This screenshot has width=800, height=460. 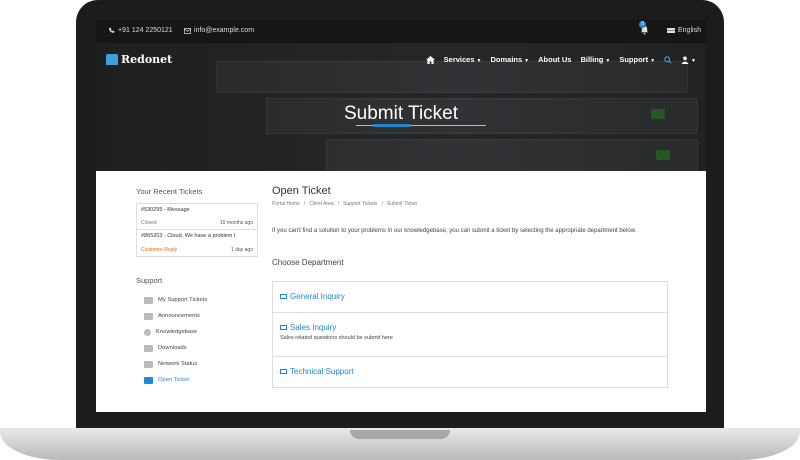 What do you see at coordinates (509, 59) in the screenshot?
I see `nav-domains: Domains ▼` at bounding box center [509, 59].